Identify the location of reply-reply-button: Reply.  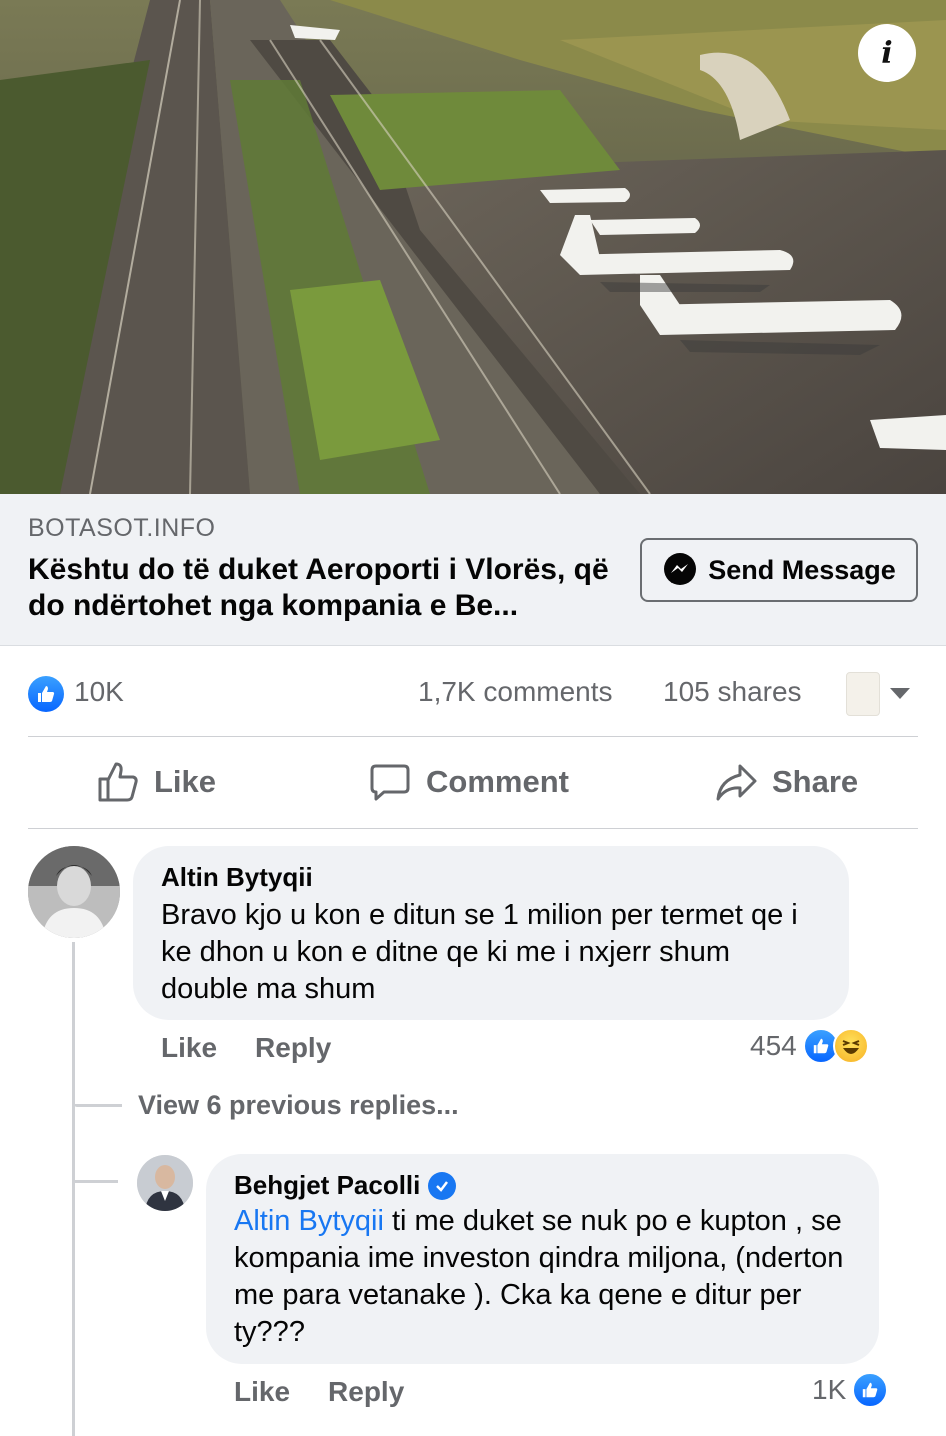
(366, 1392).